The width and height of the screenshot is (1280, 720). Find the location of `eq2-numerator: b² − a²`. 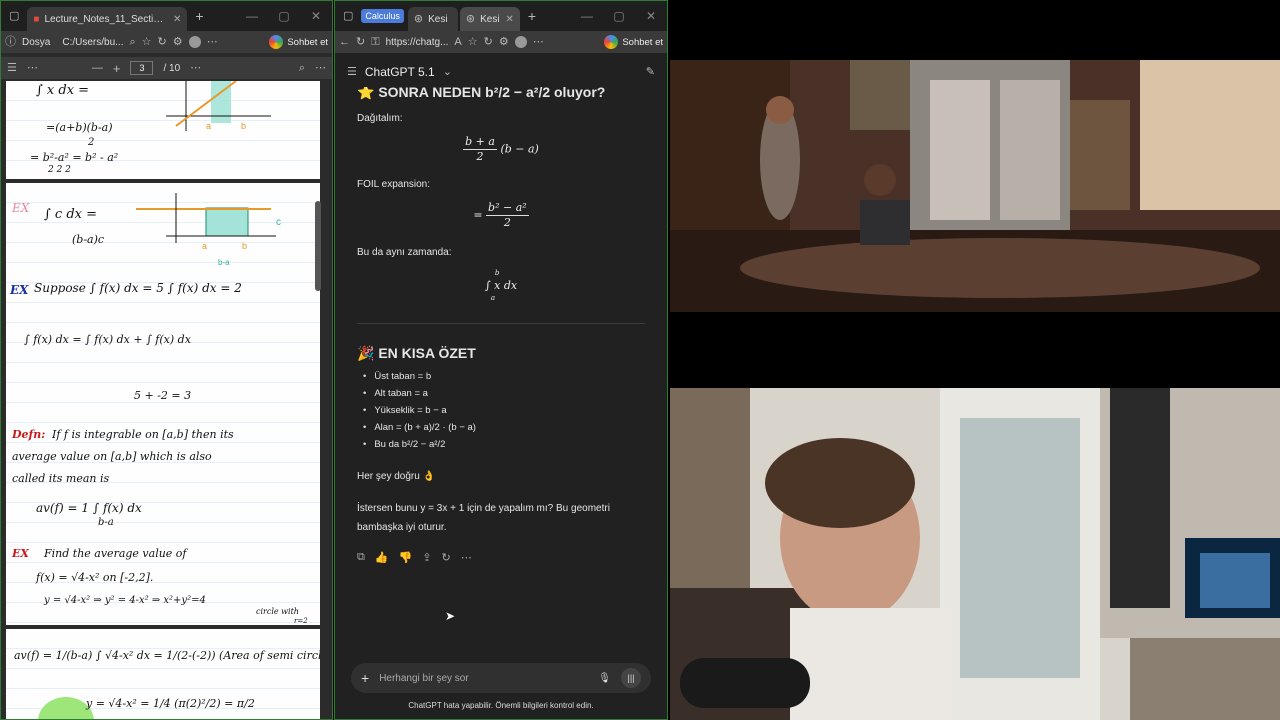

eq2-numerator: b² − a² is located at coordinates (507, 208).